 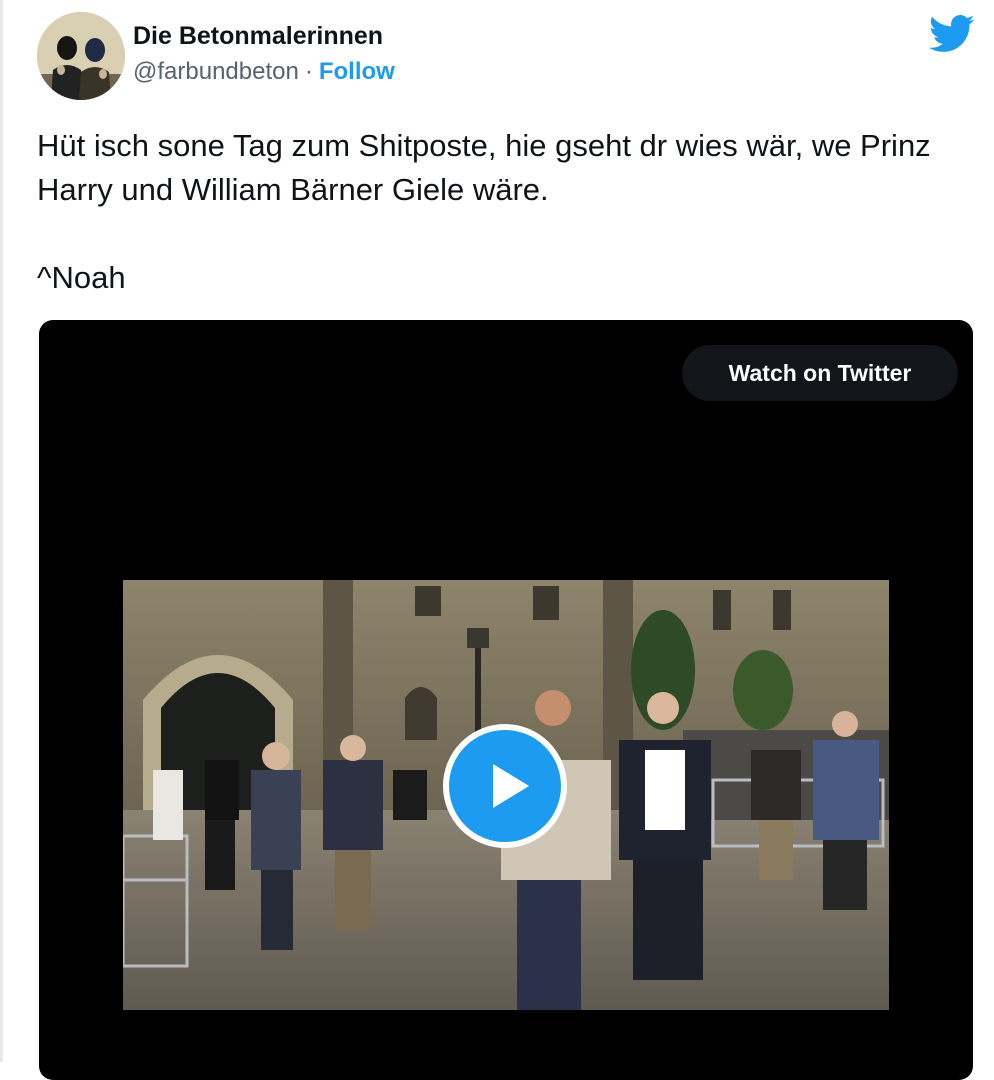 I want to click on twitter-bird-icon, so click(x=952, y=34).